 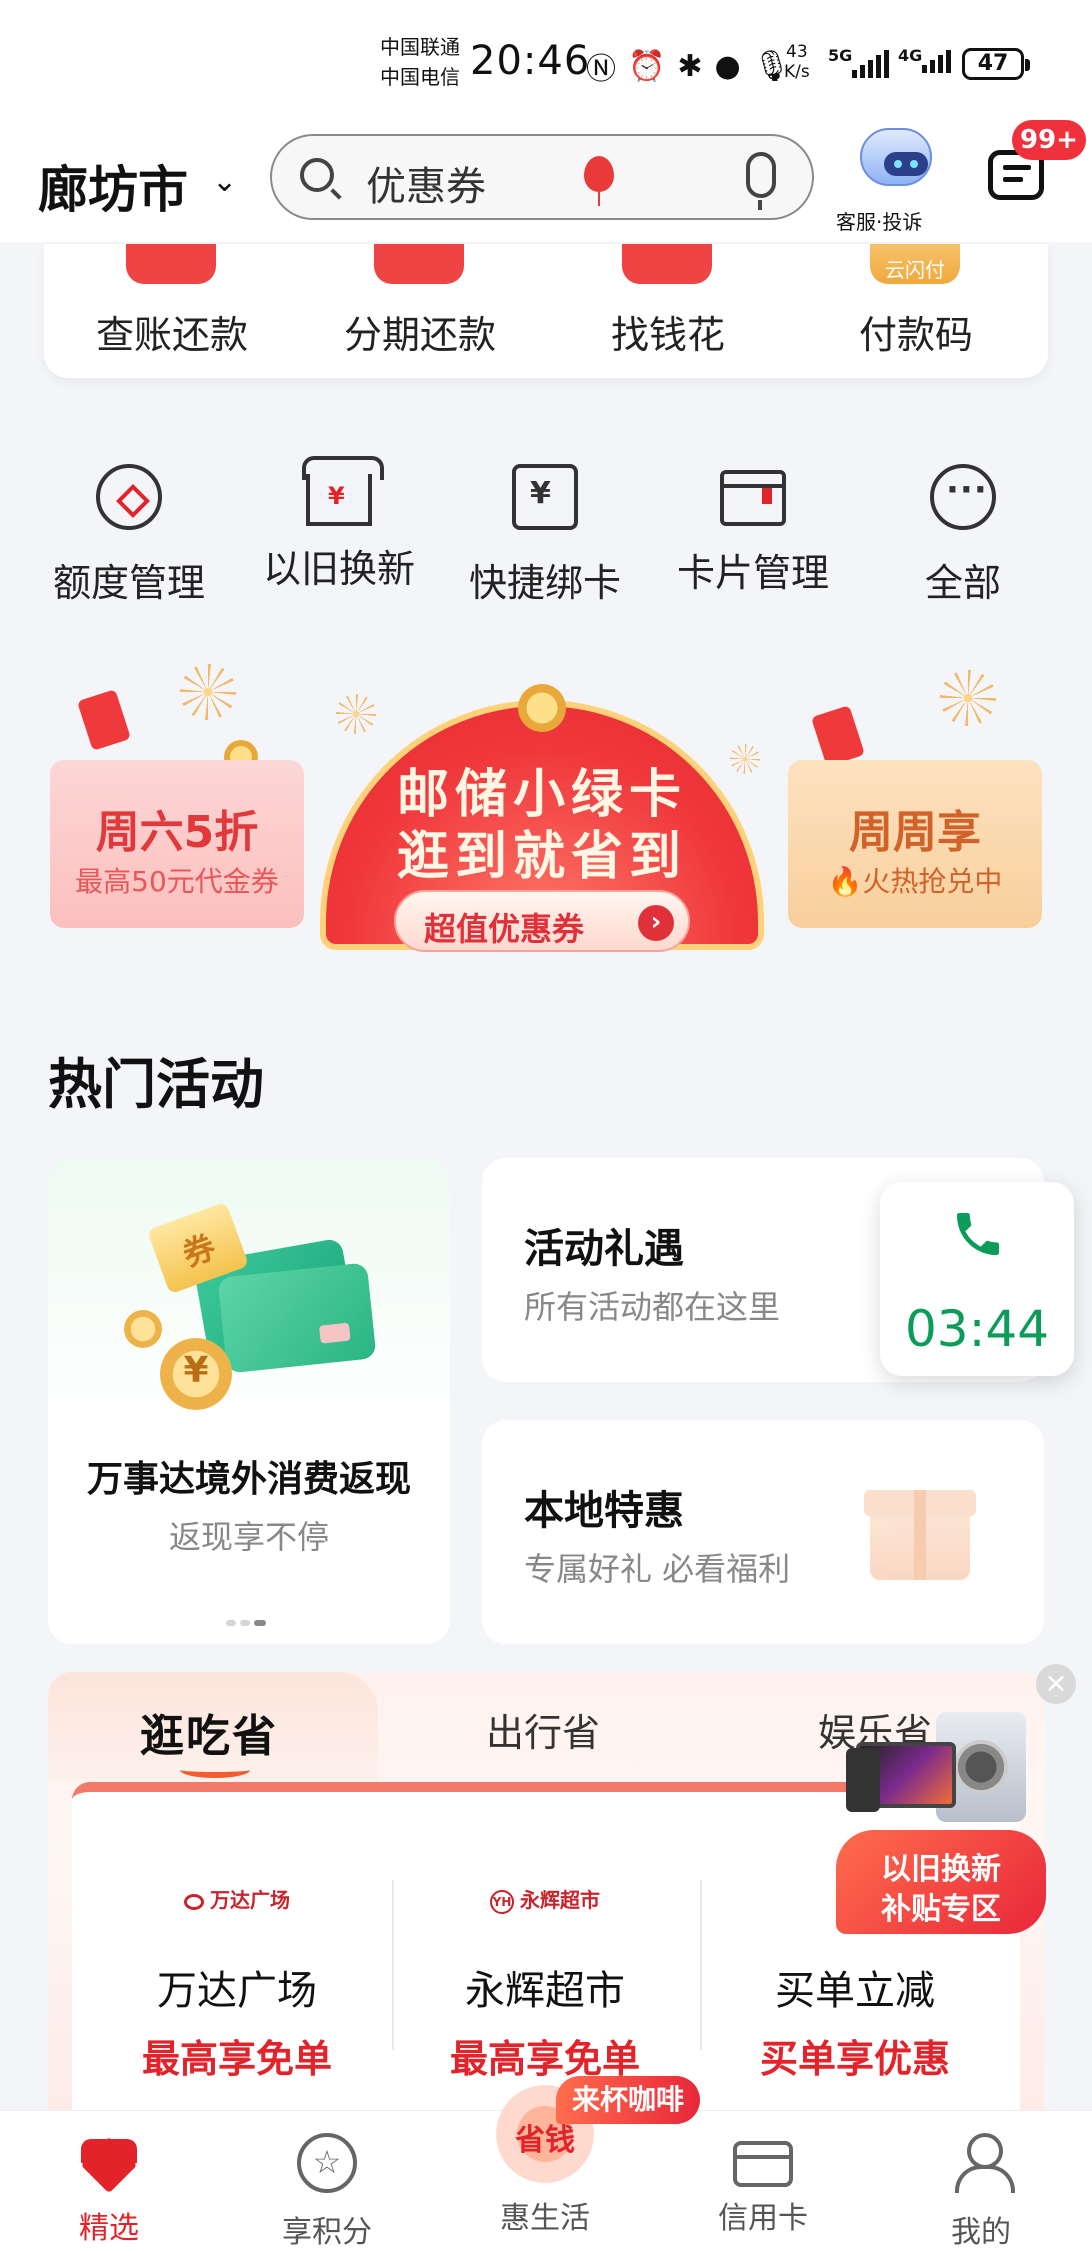 I want to click on status-icons: Ⓝ ⏰ ✱ ● 🎙, so click(x=688, y=66).